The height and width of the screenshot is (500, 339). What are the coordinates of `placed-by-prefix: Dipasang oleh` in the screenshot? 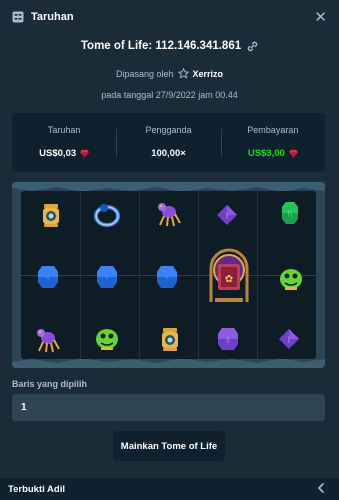 It's located at (144, 73).